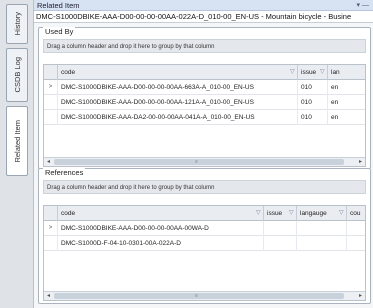 The width and height of the screenshot is (373, 308). What do you see at coordinates (356, 213) in the screenshot?
I see `column-header-country: cou` at bounding box center [356, 213].